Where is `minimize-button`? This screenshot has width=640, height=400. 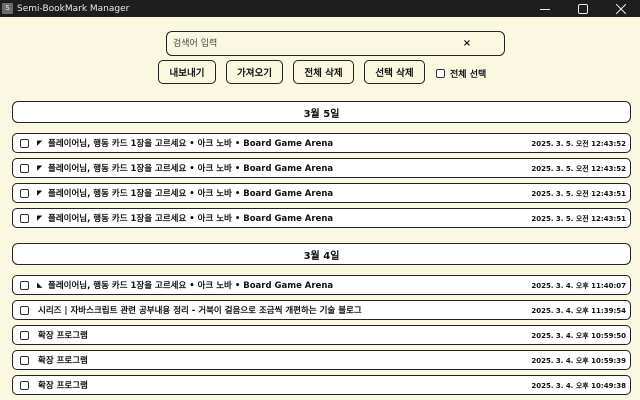
minimize-button is located at coordinates (545, 8).